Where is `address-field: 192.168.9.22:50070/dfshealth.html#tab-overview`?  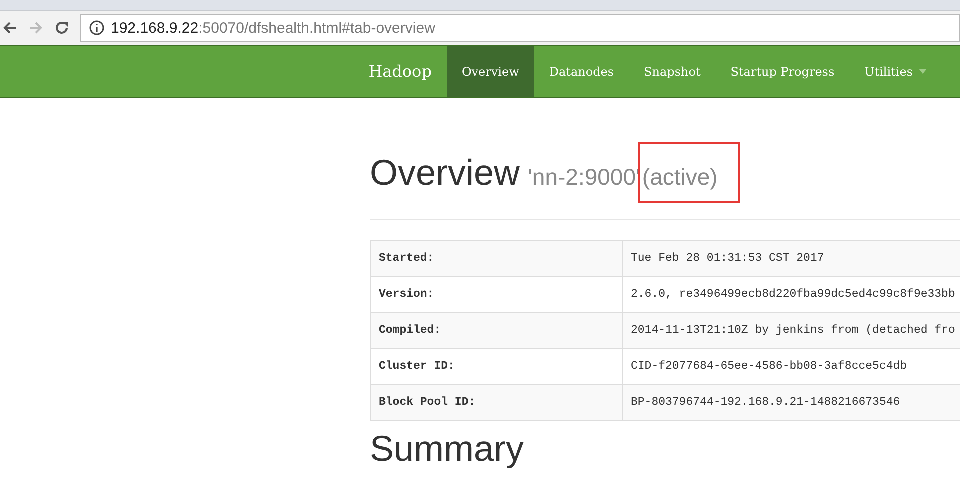 address-field: 192.168.9.22:50070/dfshealth.html#tab-overview is located at coordinates (520, 28).